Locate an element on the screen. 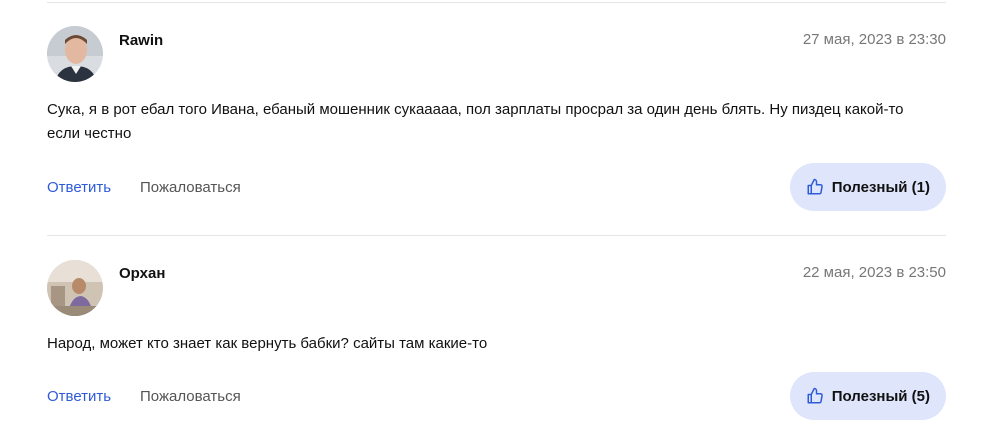 This screenshot has width=1005, height=437. helpful-button: Полезный (1) is located at coordinates (867, 187).